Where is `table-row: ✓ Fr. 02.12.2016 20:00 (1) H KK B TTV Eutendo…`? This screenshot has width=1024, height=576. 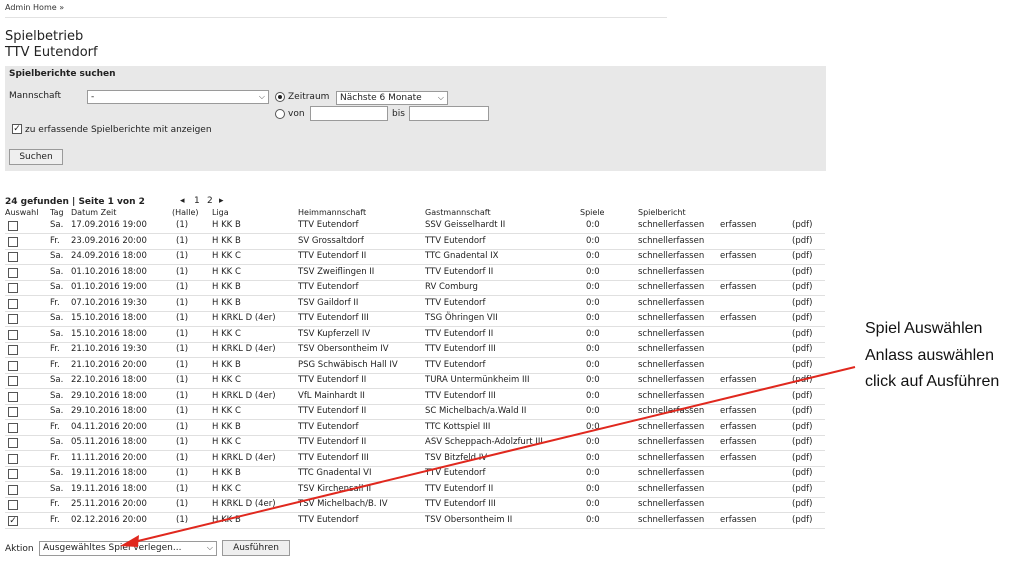
table-row: ✓ Fr. 02.12.2016 20:00 (1) H KK B TTV Eutendo… is located at coordinates (415, 521).